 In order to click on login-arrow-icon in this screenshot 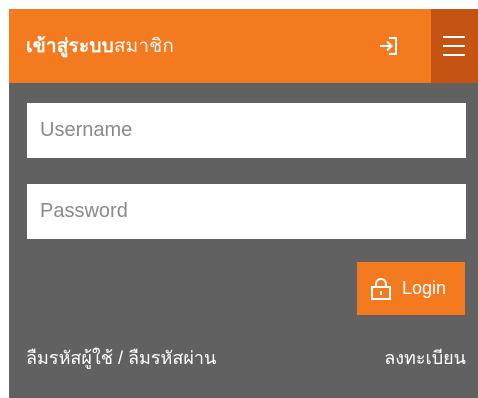, I will do `click(388, 46)`.